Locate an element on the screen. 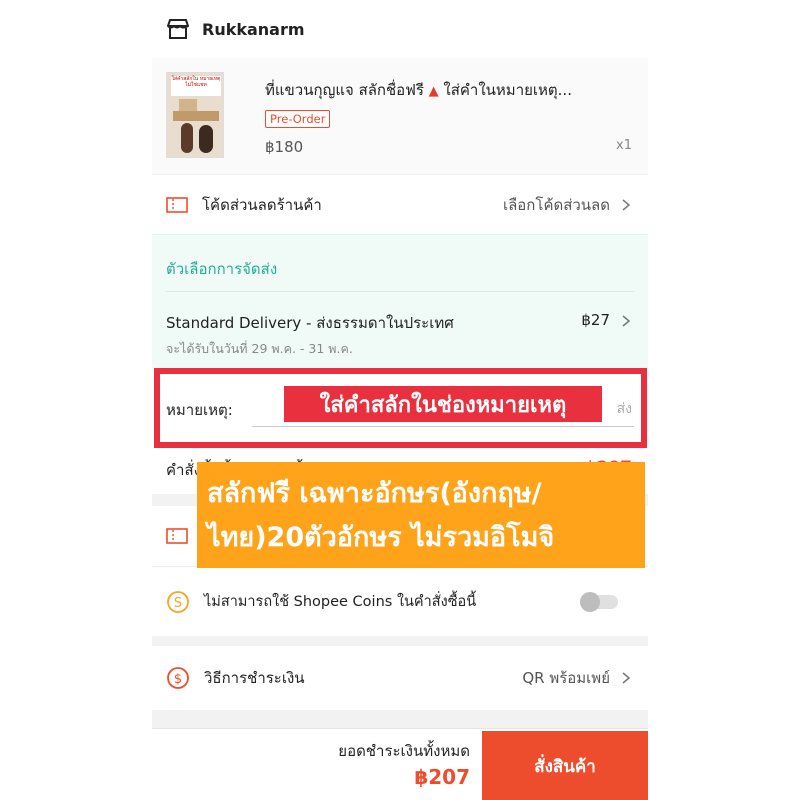 This screenshot has width=800, height=800. product-thumbnail: ใส่คำสลักใน หมายเหตุ ไม่ใช่แชท is located at coordinates (195, 115).